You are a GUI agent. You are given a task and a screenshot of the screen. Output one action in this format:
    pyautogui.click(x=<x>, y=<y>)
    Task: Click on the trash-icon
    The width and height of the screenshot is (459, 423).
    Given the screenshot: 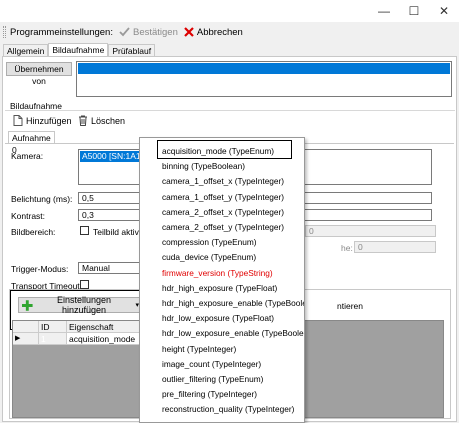 What is the action you would take?
    pyautogui.click(x=83, y=120)
    